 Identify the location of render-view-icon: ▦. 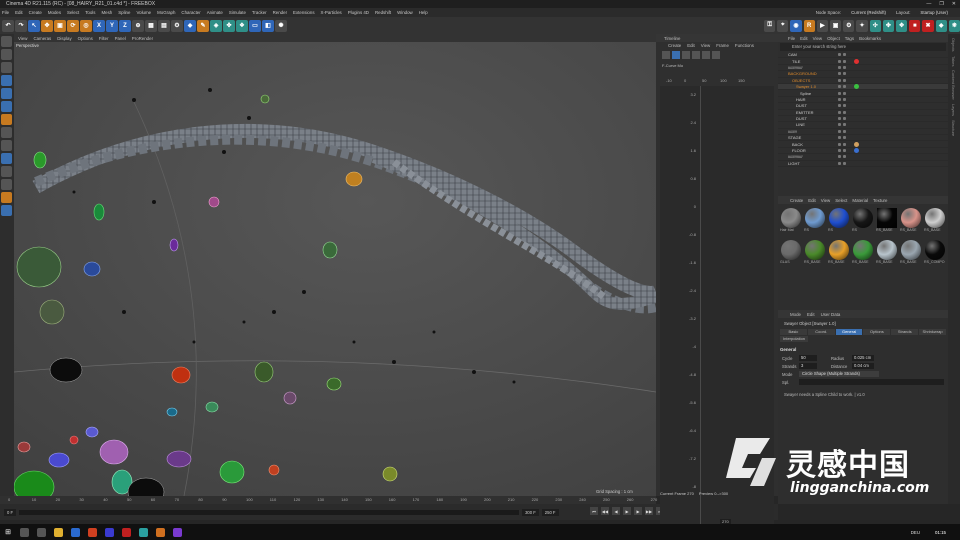
(151, 25).